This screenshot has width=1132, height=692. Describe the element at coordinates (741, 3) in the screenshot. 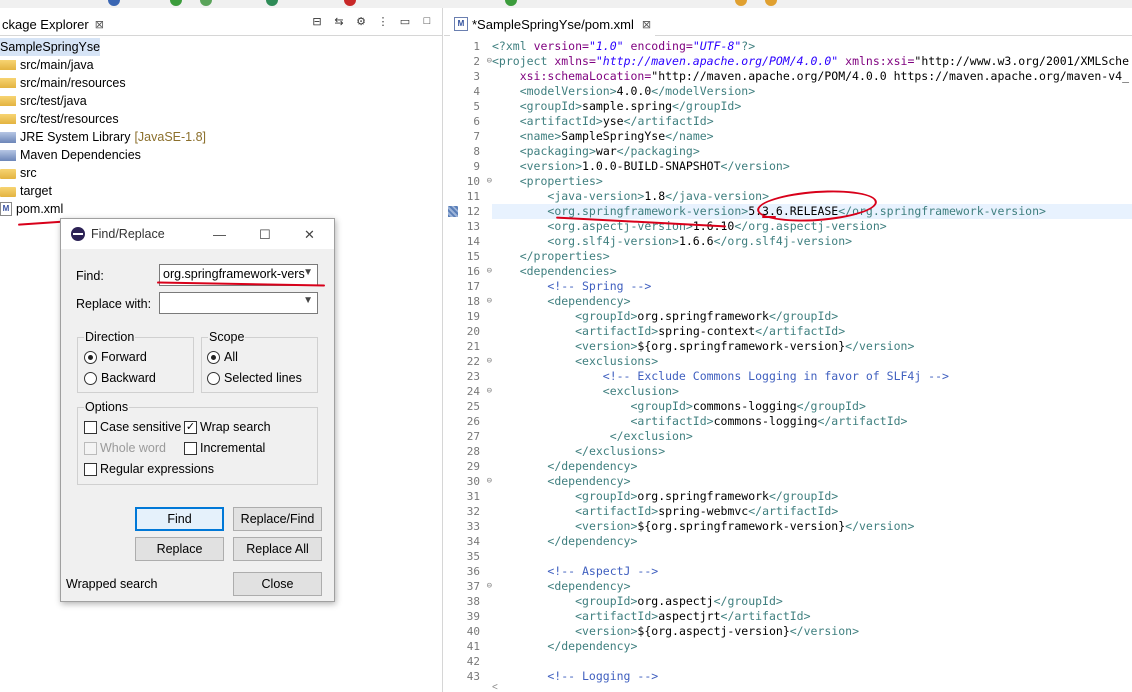

I see `toolbar-back-icon` at that location.